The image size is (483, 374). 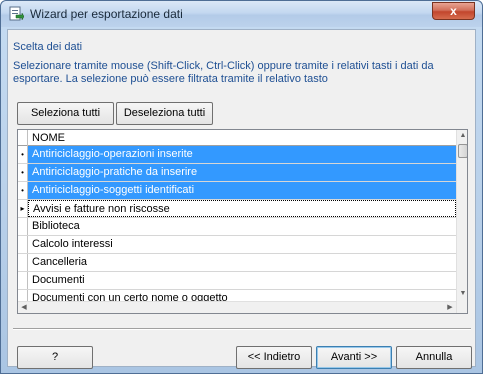 What do you see at coordinates (72, 244) in the screenshot?
I see `row-label: Calcolo interessi` at bounding box center [72, 244].